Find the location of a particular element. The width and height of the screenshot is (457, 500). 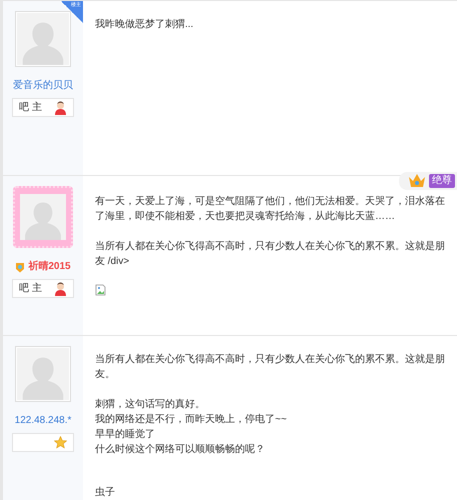

broken-image-icon is located at coordinates (100, 290).